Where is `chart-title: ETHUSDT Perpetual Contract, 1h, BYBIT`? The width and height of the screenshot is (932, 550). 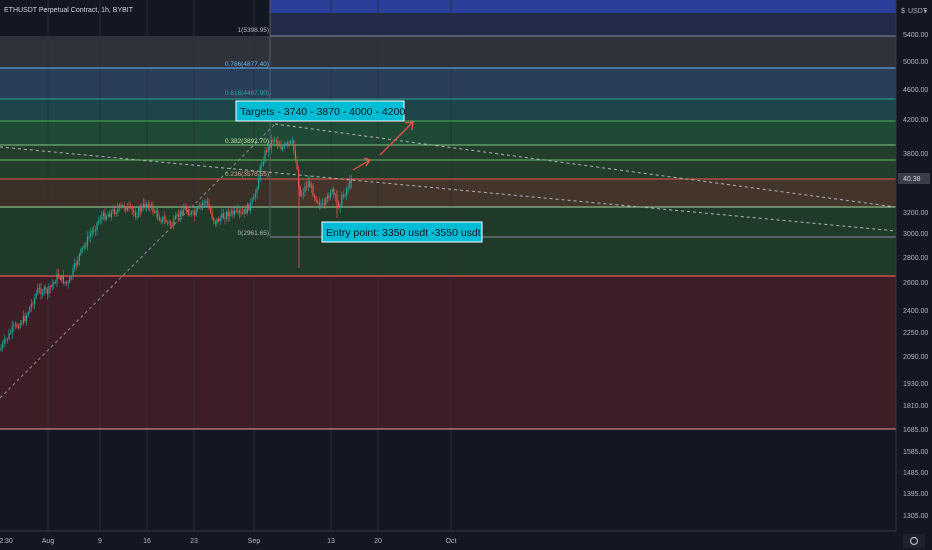 chart-title: ETHUSDT Perpetual Contract, 1h, BYBIT is located at coordinates (69, 10).